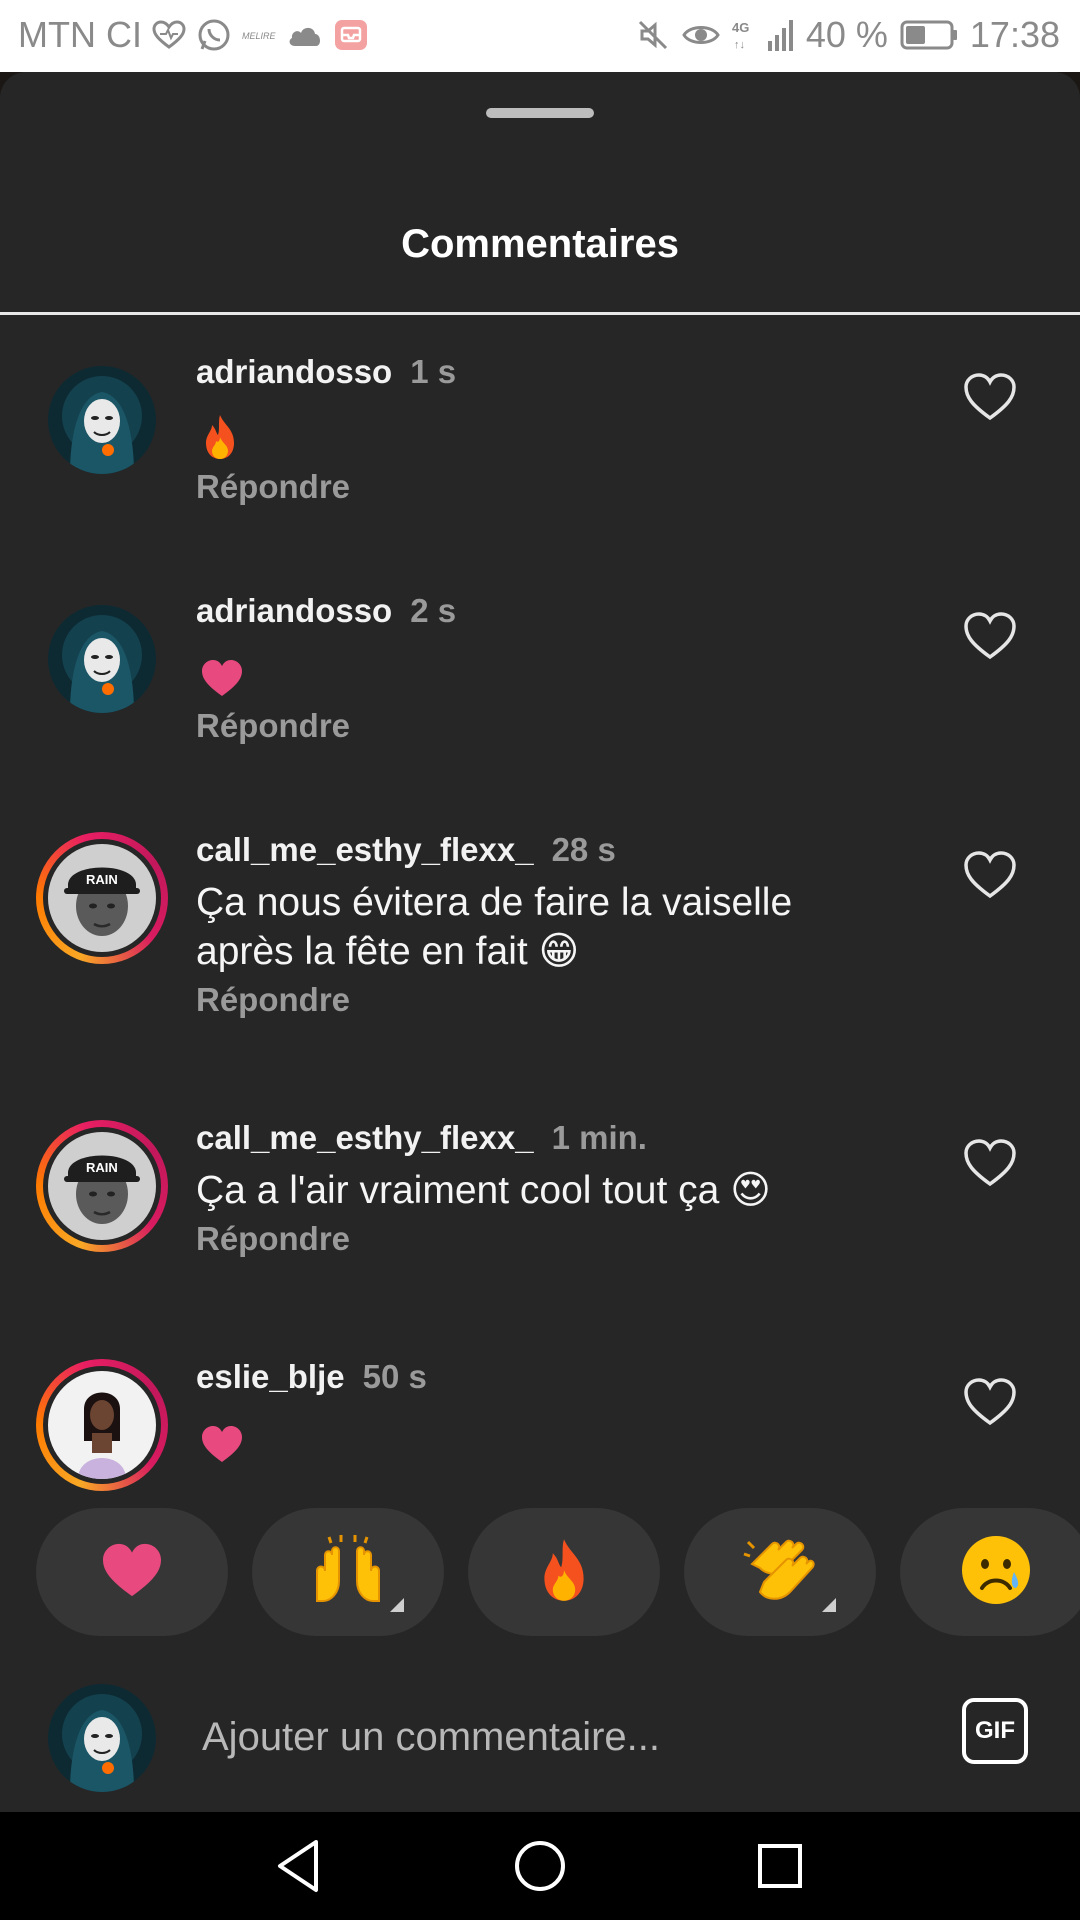 The width and height of the screenshot is (1080, 1920). I want to click on username-text: eslie_blje, so click(270, 1376).